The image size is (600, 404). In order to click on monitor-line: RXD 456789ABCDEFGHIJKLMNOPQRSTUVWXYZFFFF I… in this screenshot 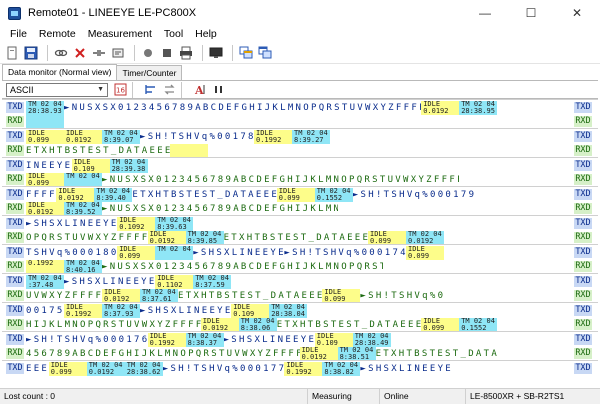, I will do `click(300, 353)`.